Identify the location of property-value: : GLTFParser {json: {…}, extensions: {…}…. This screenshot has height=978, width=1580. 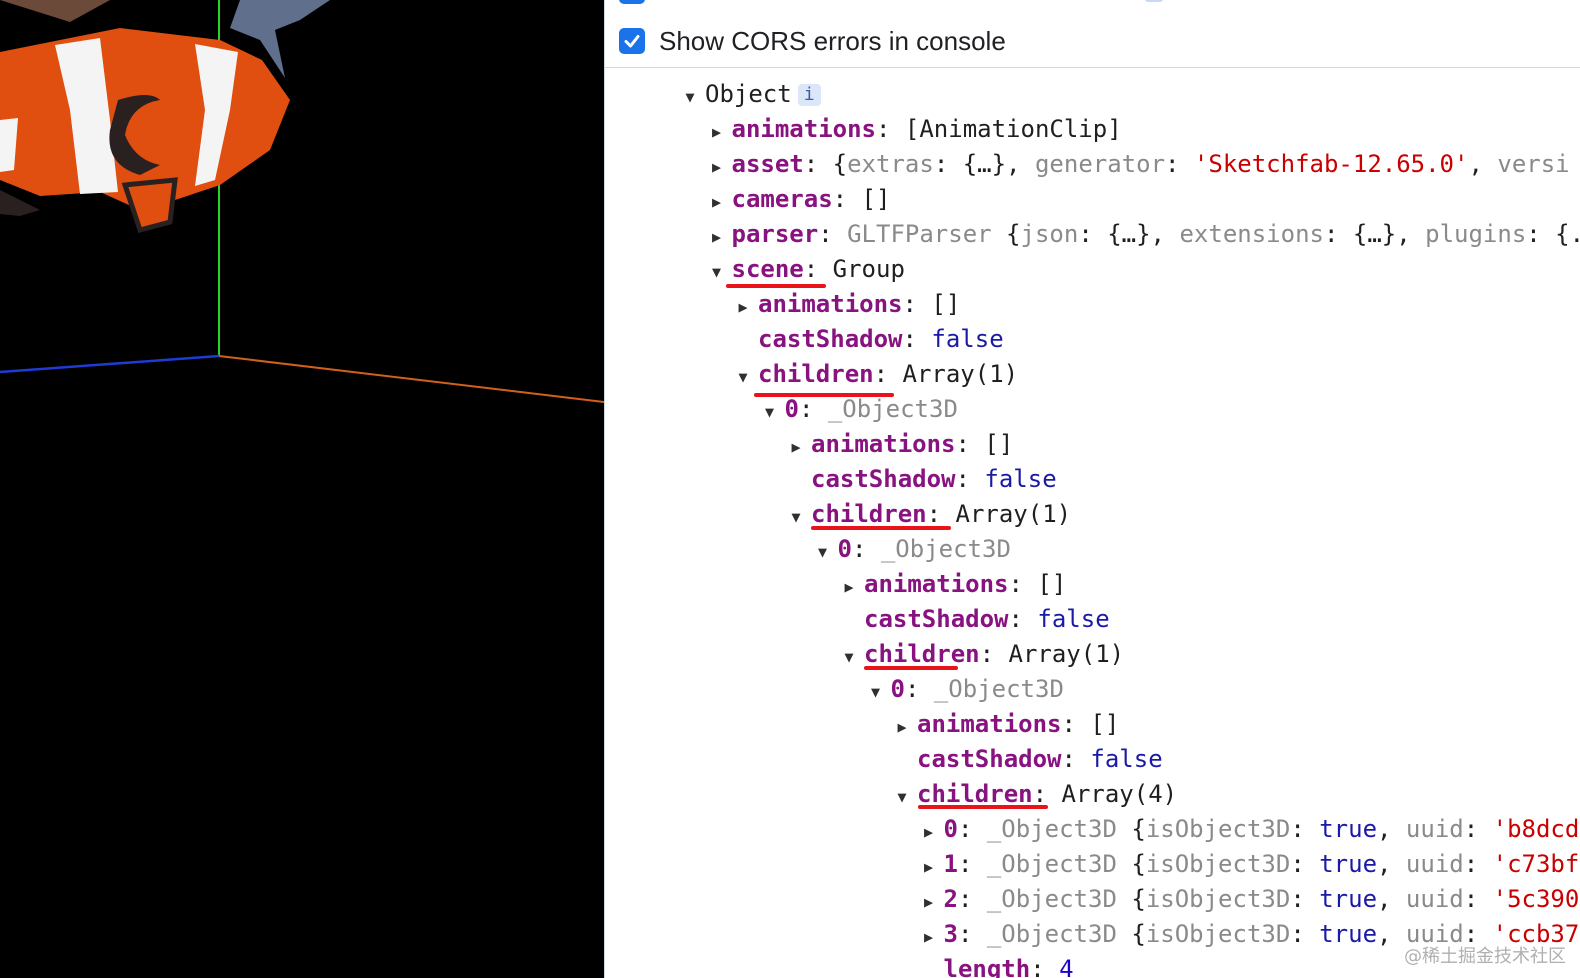
(1199, 234).